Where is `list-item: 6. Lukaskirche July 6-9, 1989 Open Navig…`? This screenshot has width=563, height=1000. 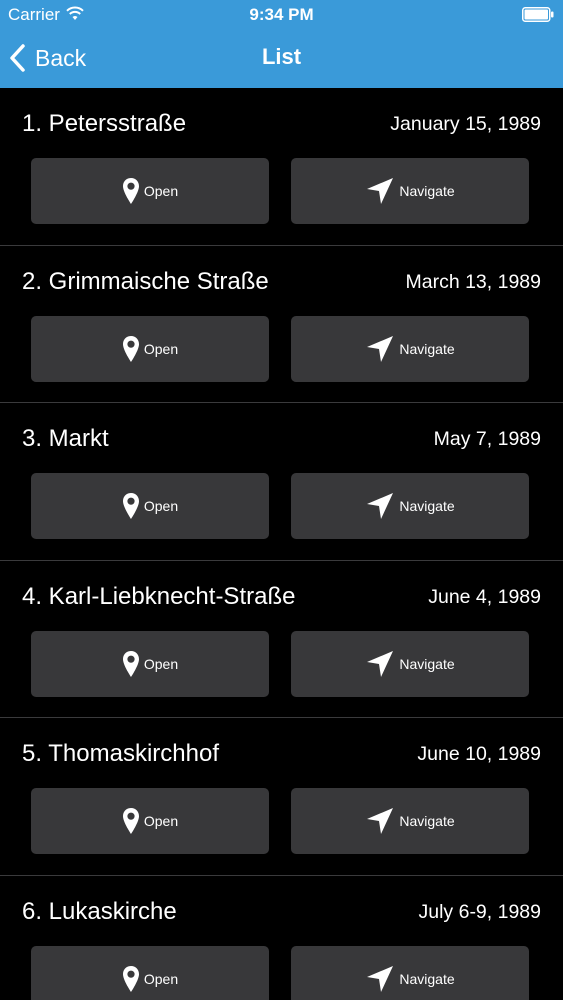
list-item: 6. Lukaskirche July 6-9, 1989 Open Navig… is located at coordinates (281, 938).